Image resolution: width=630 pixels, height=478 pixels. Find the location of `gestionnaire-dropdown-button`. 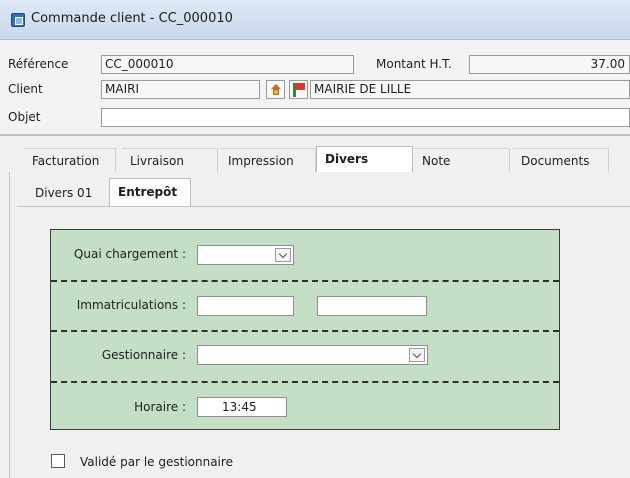

gestionnaire-dropdown-button is located at coordinates (417, 355).